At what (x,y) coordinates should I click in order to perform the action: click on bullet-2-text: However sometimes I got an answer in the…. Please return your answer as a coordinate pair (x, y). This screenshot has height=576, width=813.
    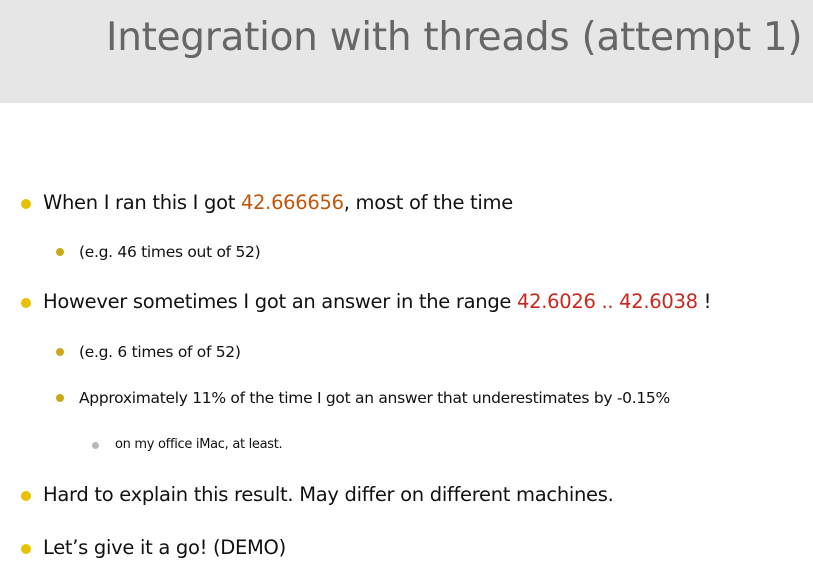
    Looking at the image, I should click on (377, 302).